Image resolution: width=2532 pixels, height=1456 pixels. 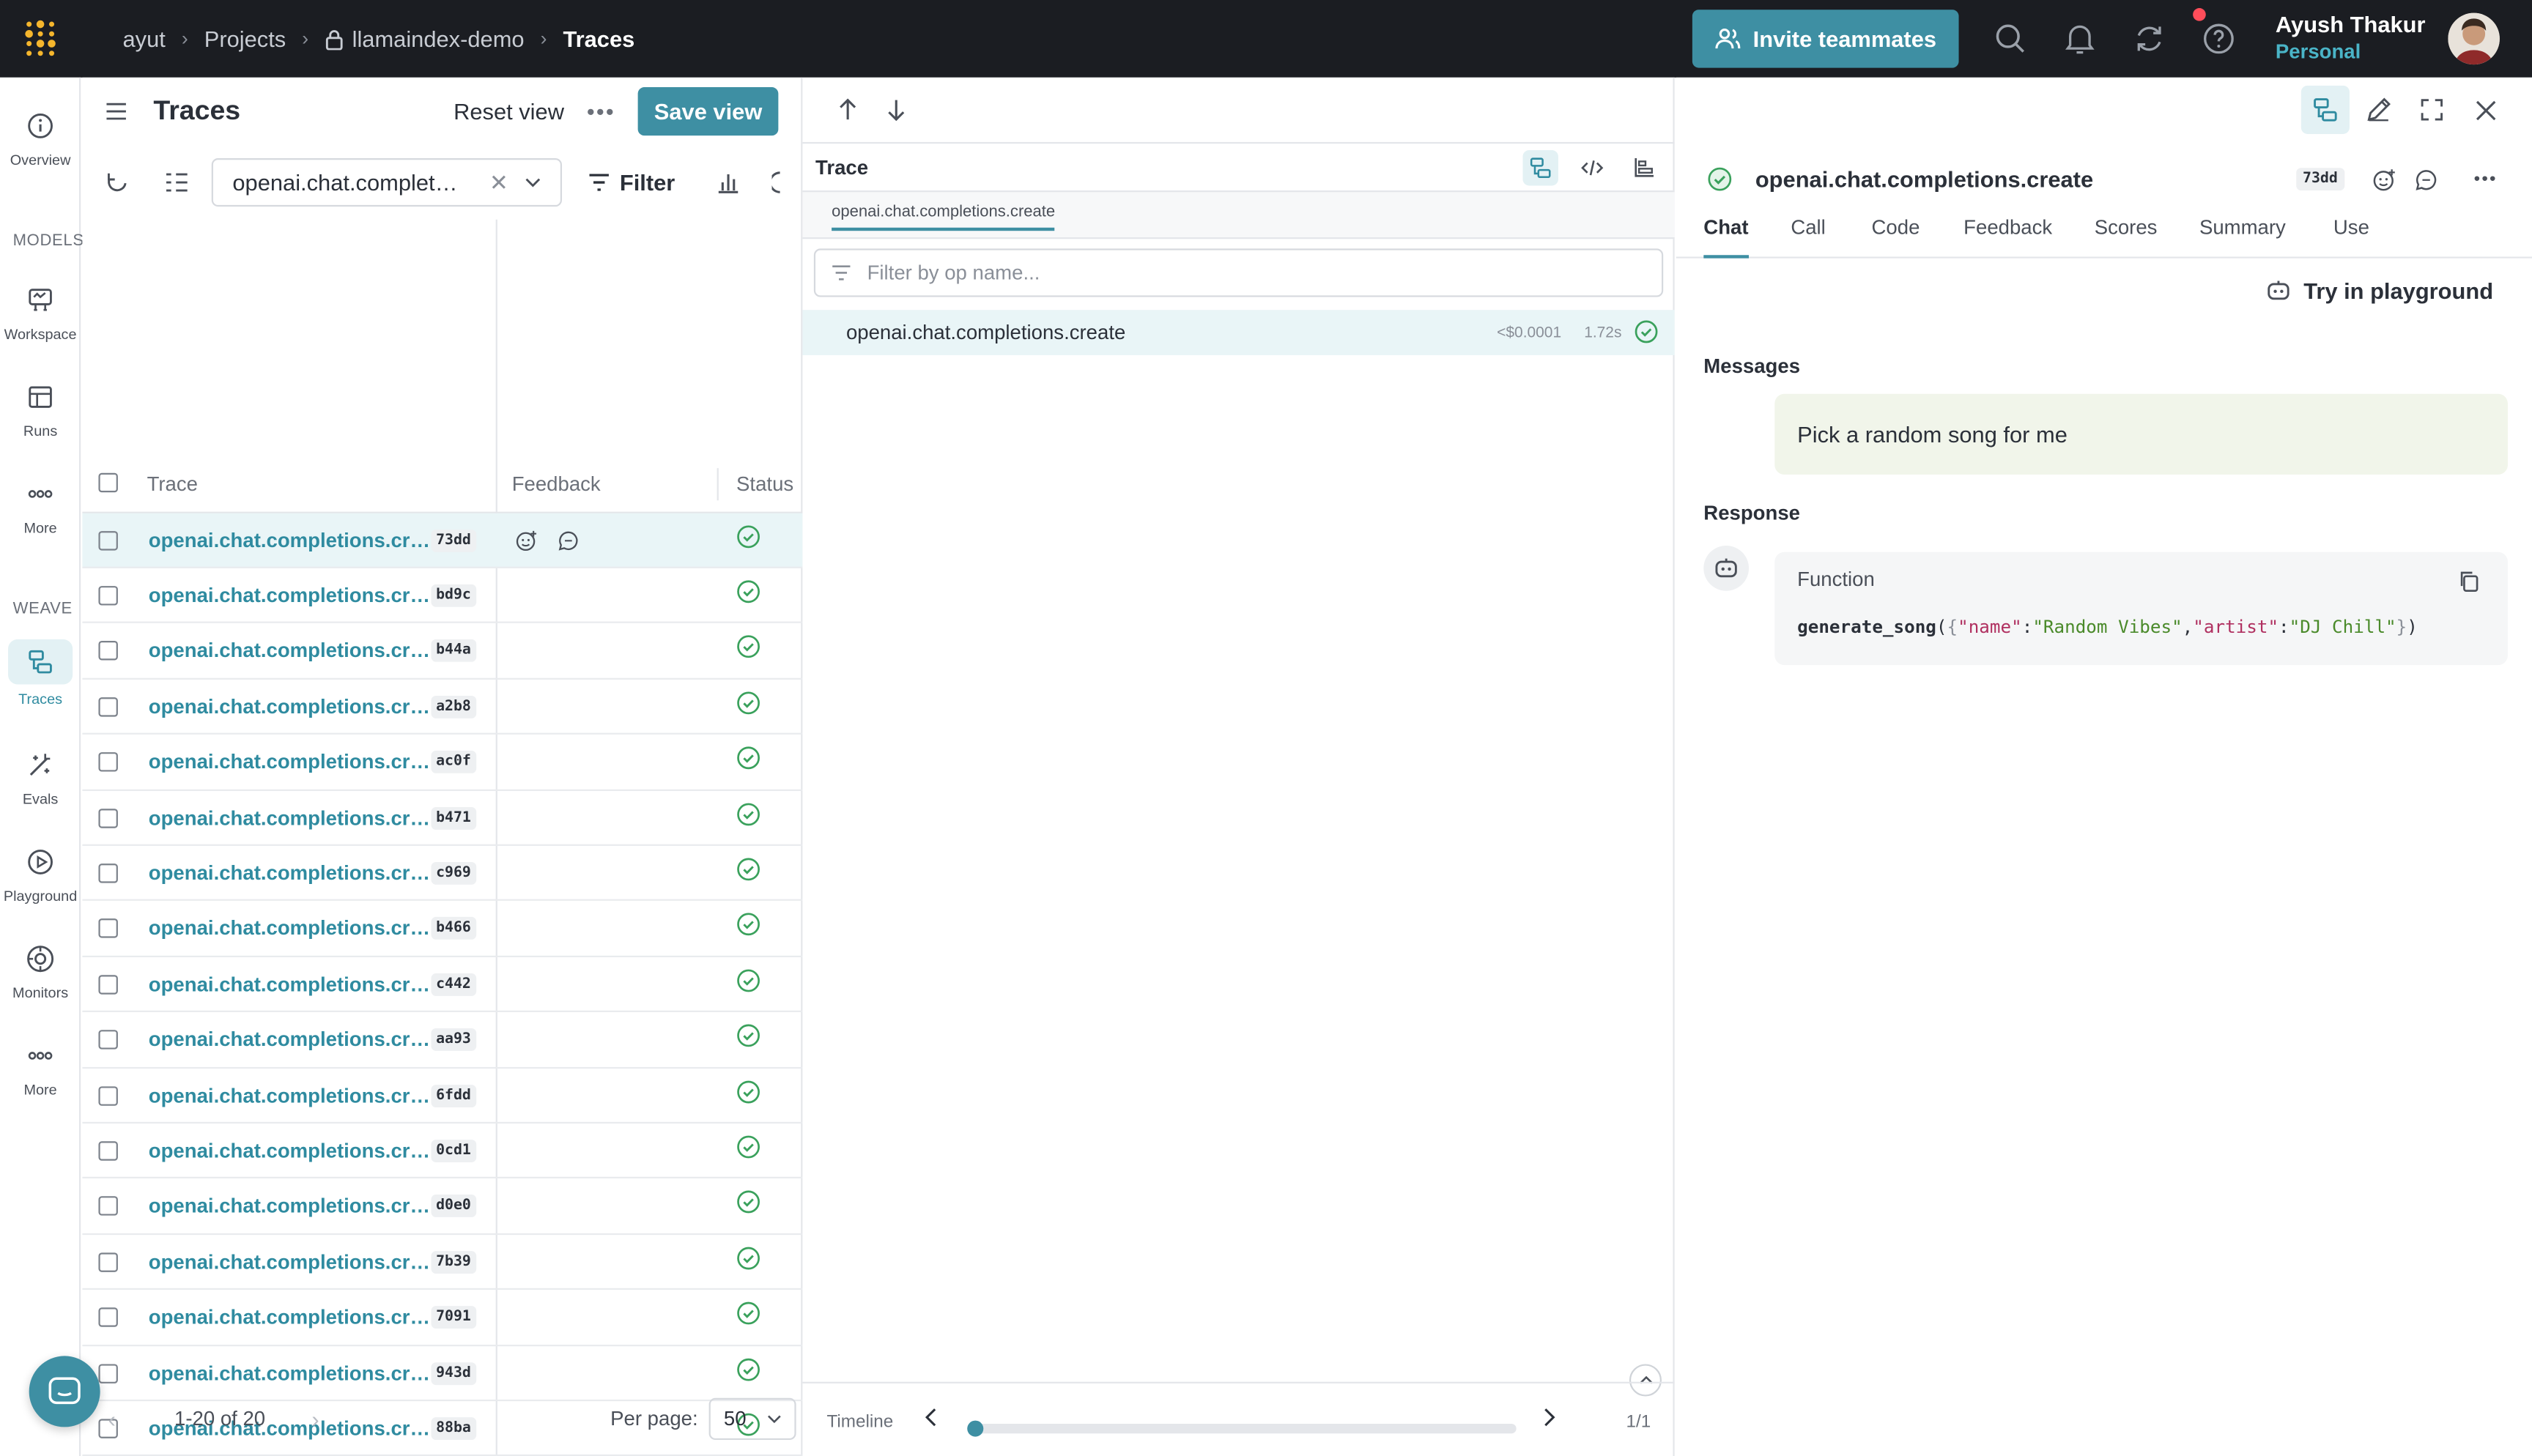 I want to click on tab-use: Use, so click(x=2351, y=237).